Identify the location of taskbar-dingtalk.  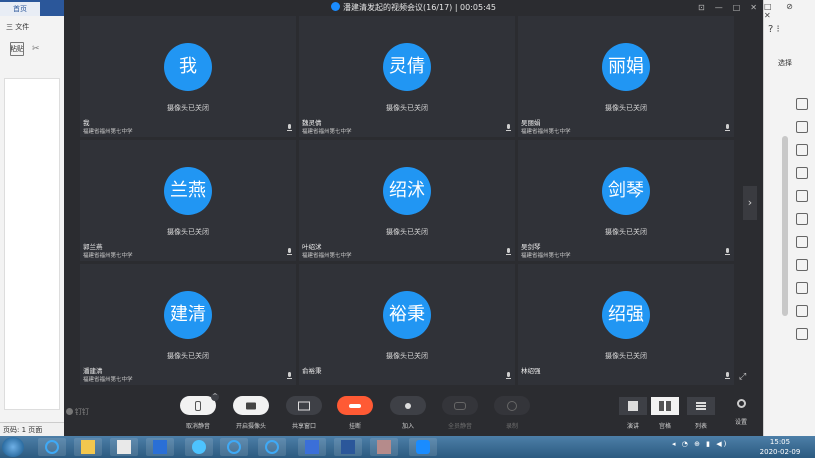
(423, 447).